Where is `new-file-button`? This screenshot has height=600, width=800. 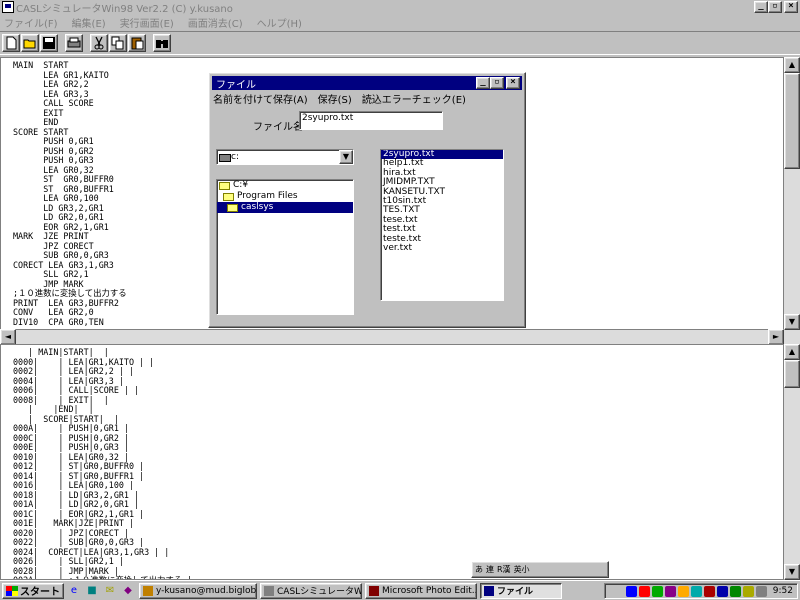
new-file-button is located at coordinates (11, 43).